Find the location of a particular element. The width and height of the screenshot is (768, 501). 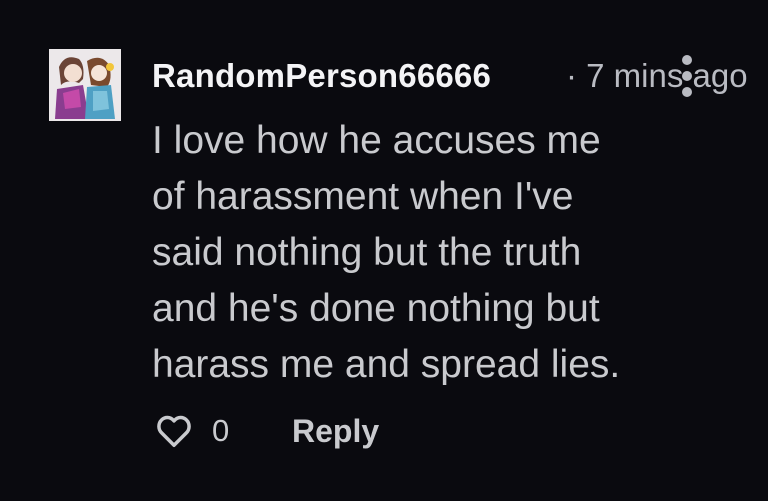

timestamp: · 7 mins ago is located at coordinates (657, 75).